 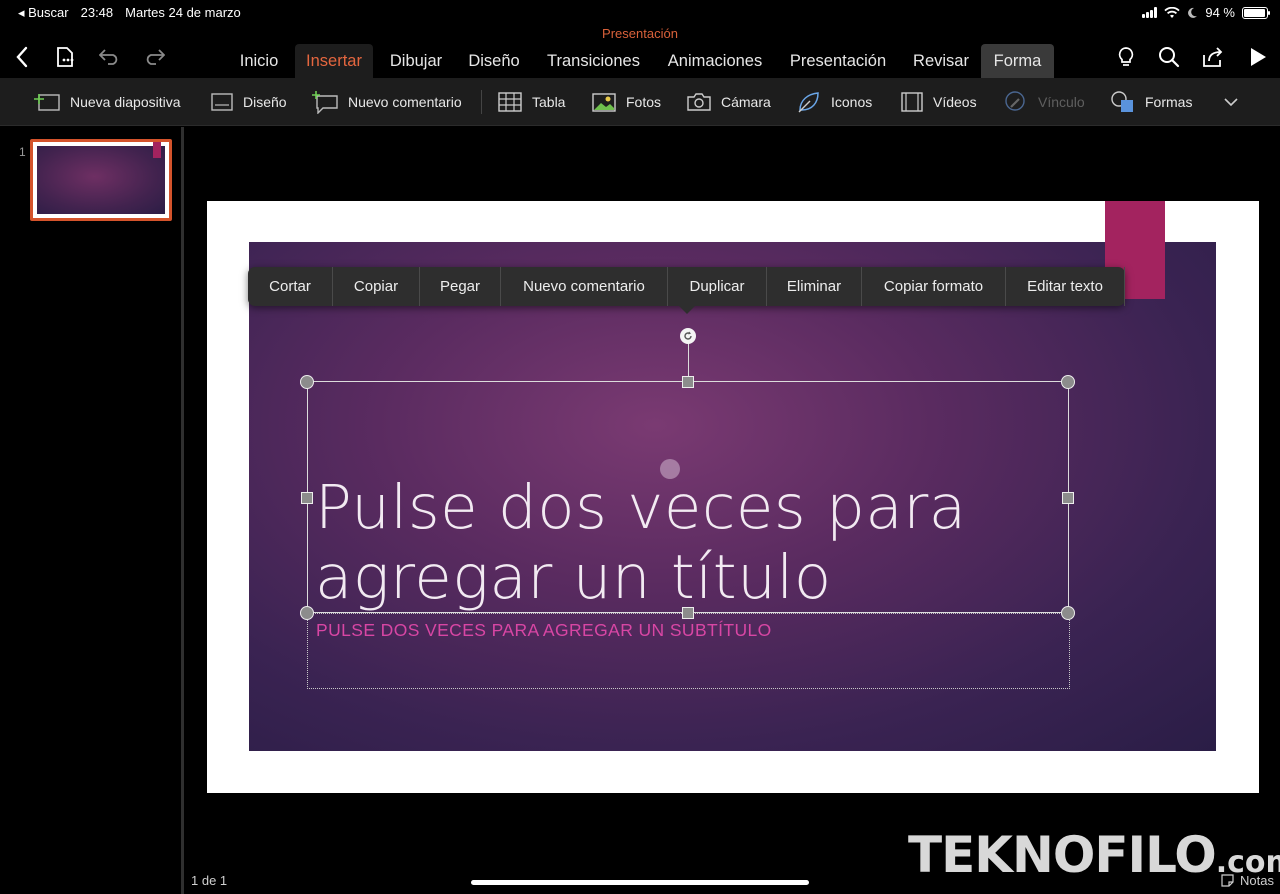 I want to click on link-button: Vínculo, so click(x=1044, y=102).